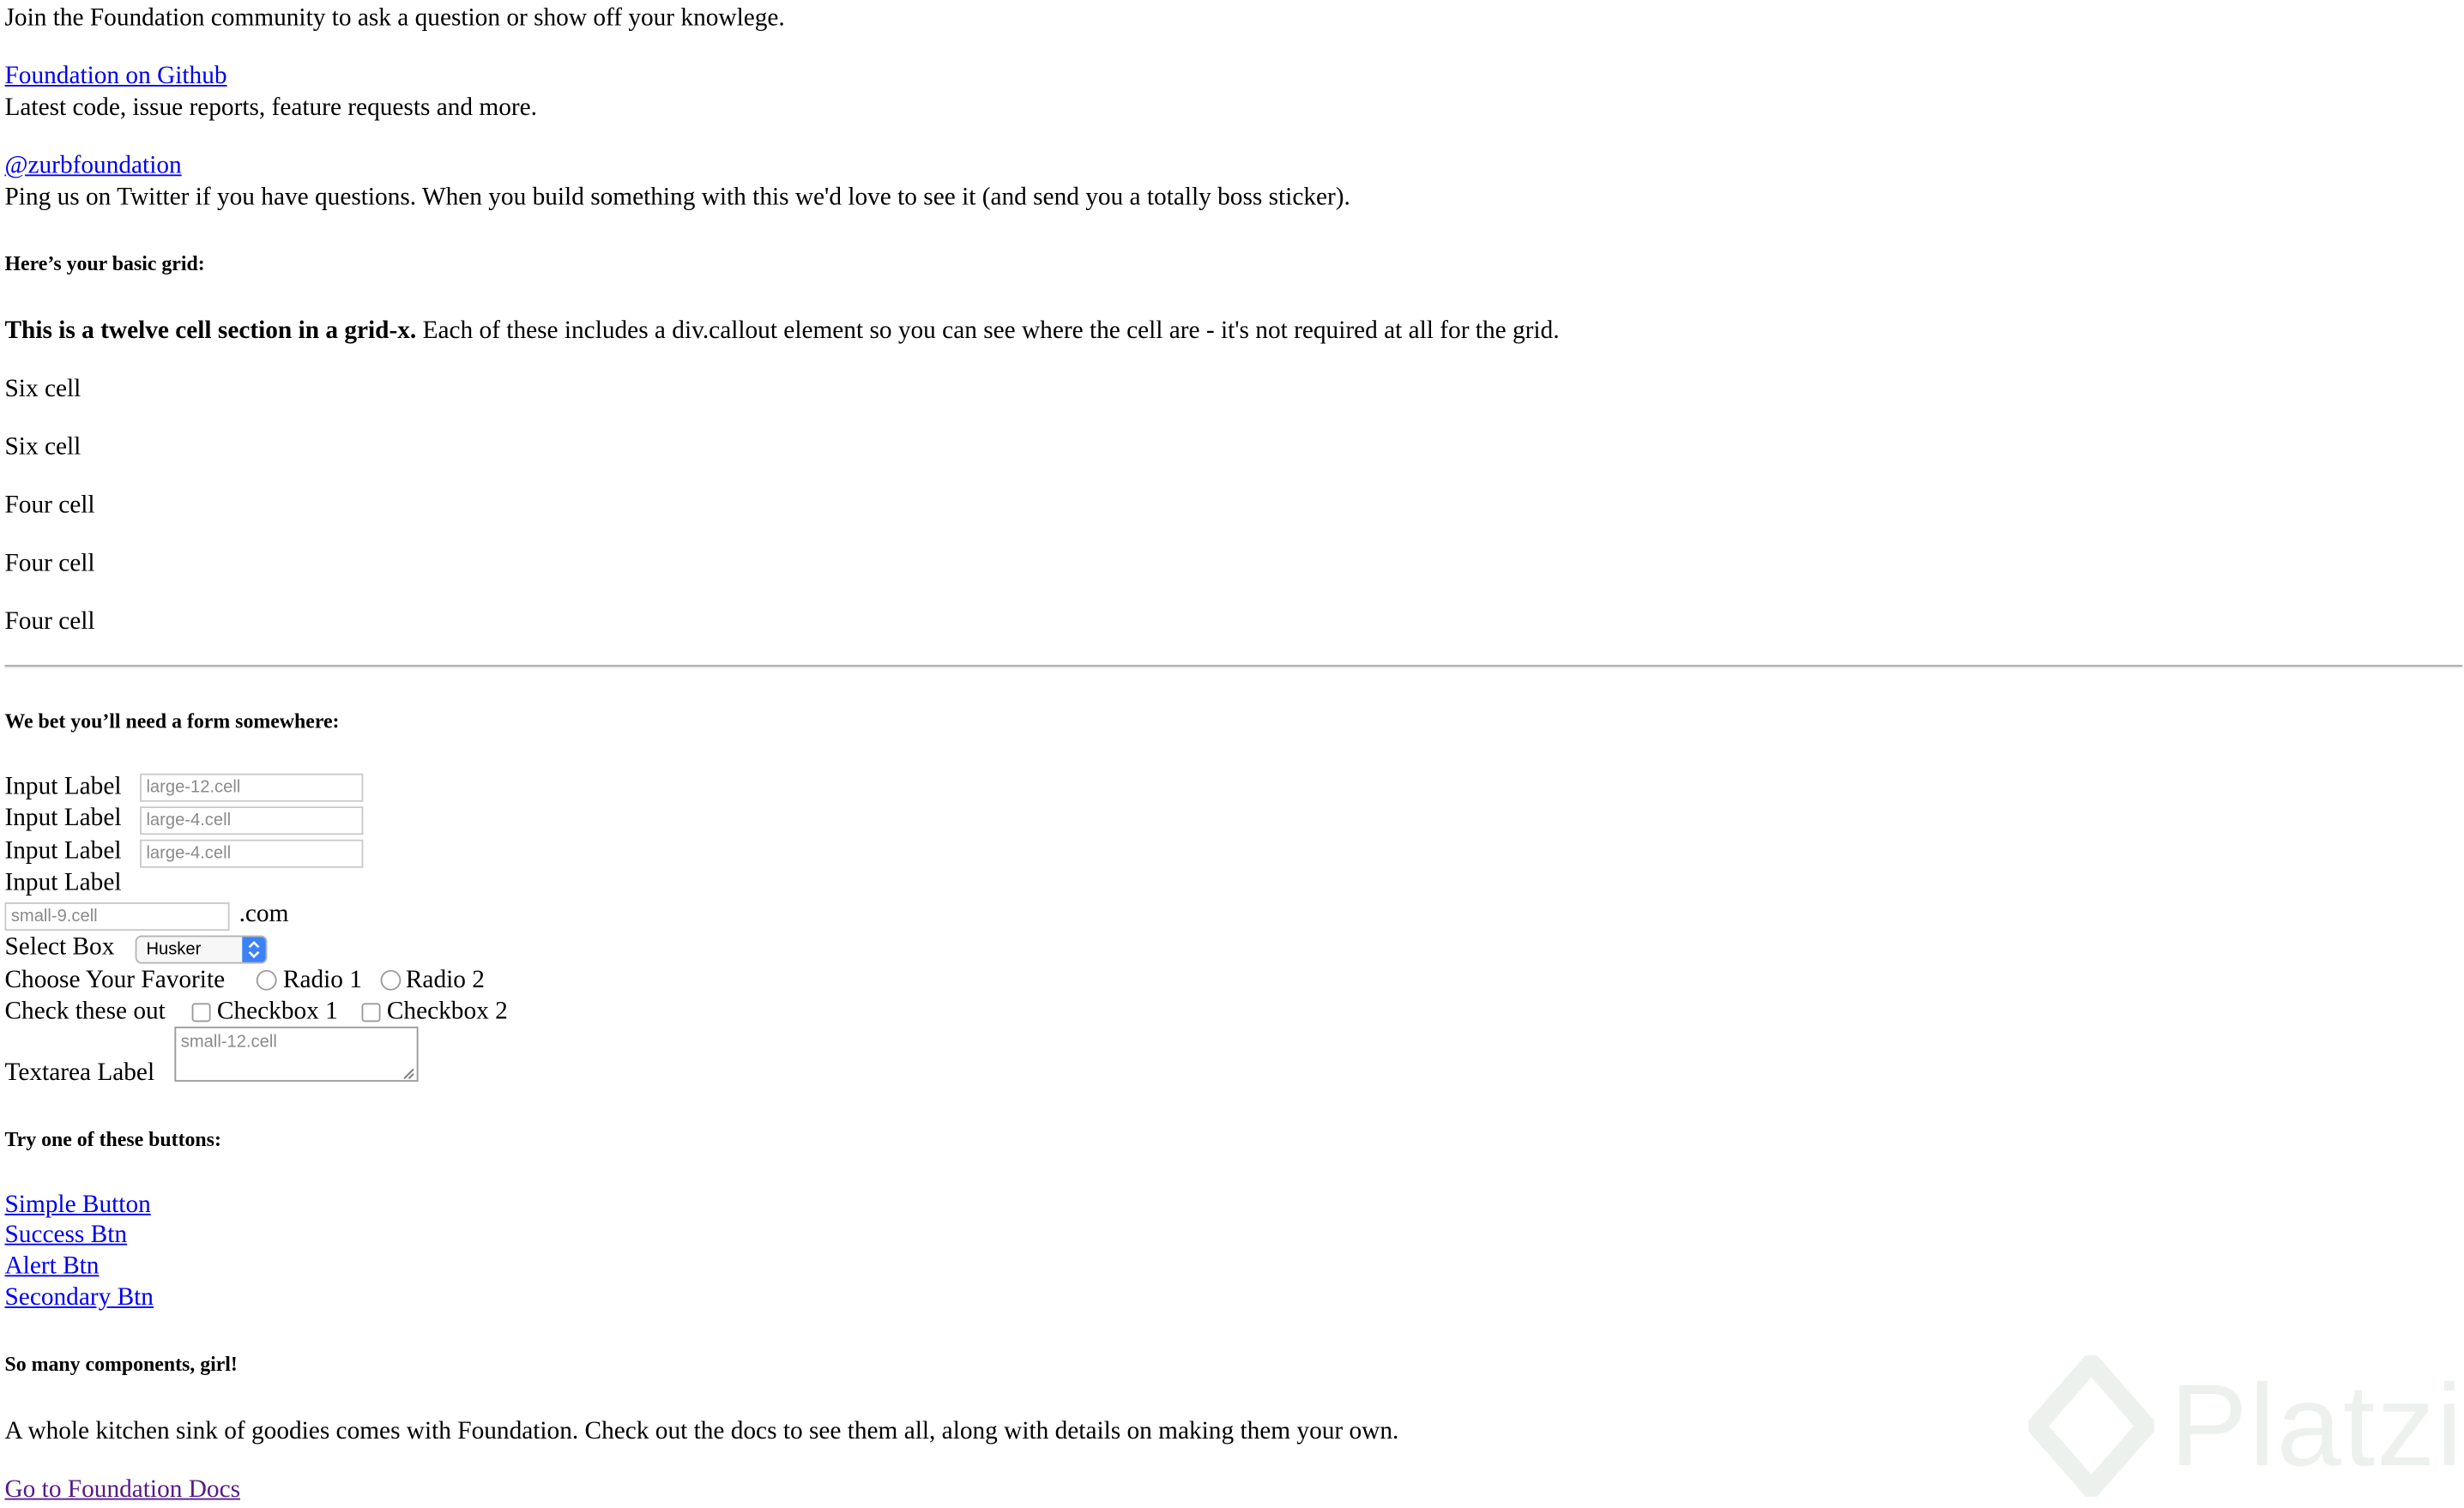 The height and width of the screenshot is (1508, 2464). I want to click on radio-1-label: Radio 1, so click(322, 980).